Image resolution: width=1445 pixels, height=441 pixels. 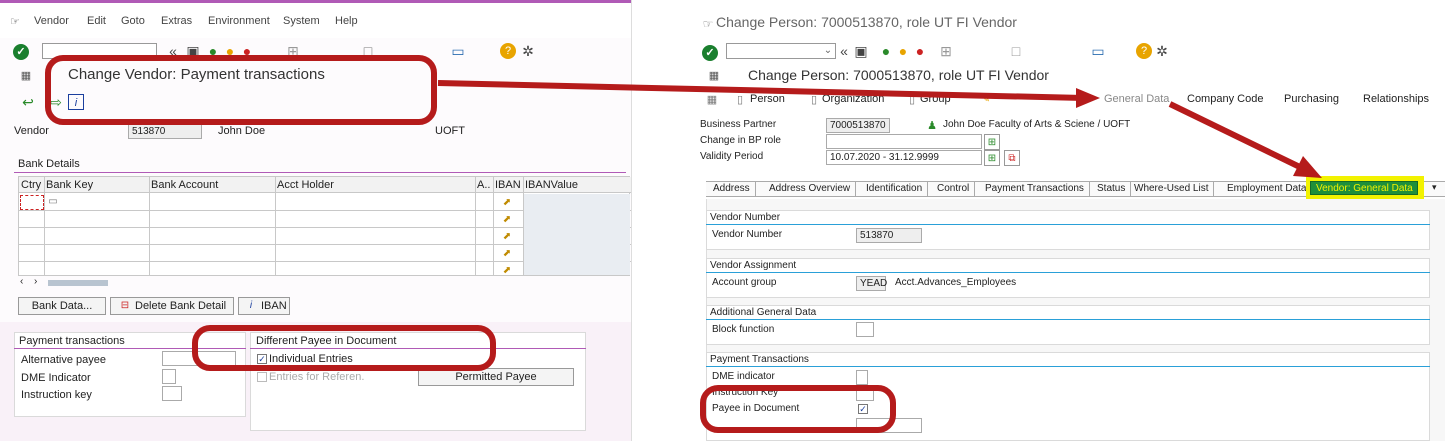 I want to click on dme-indicator-input, so click(x=169, y=376).